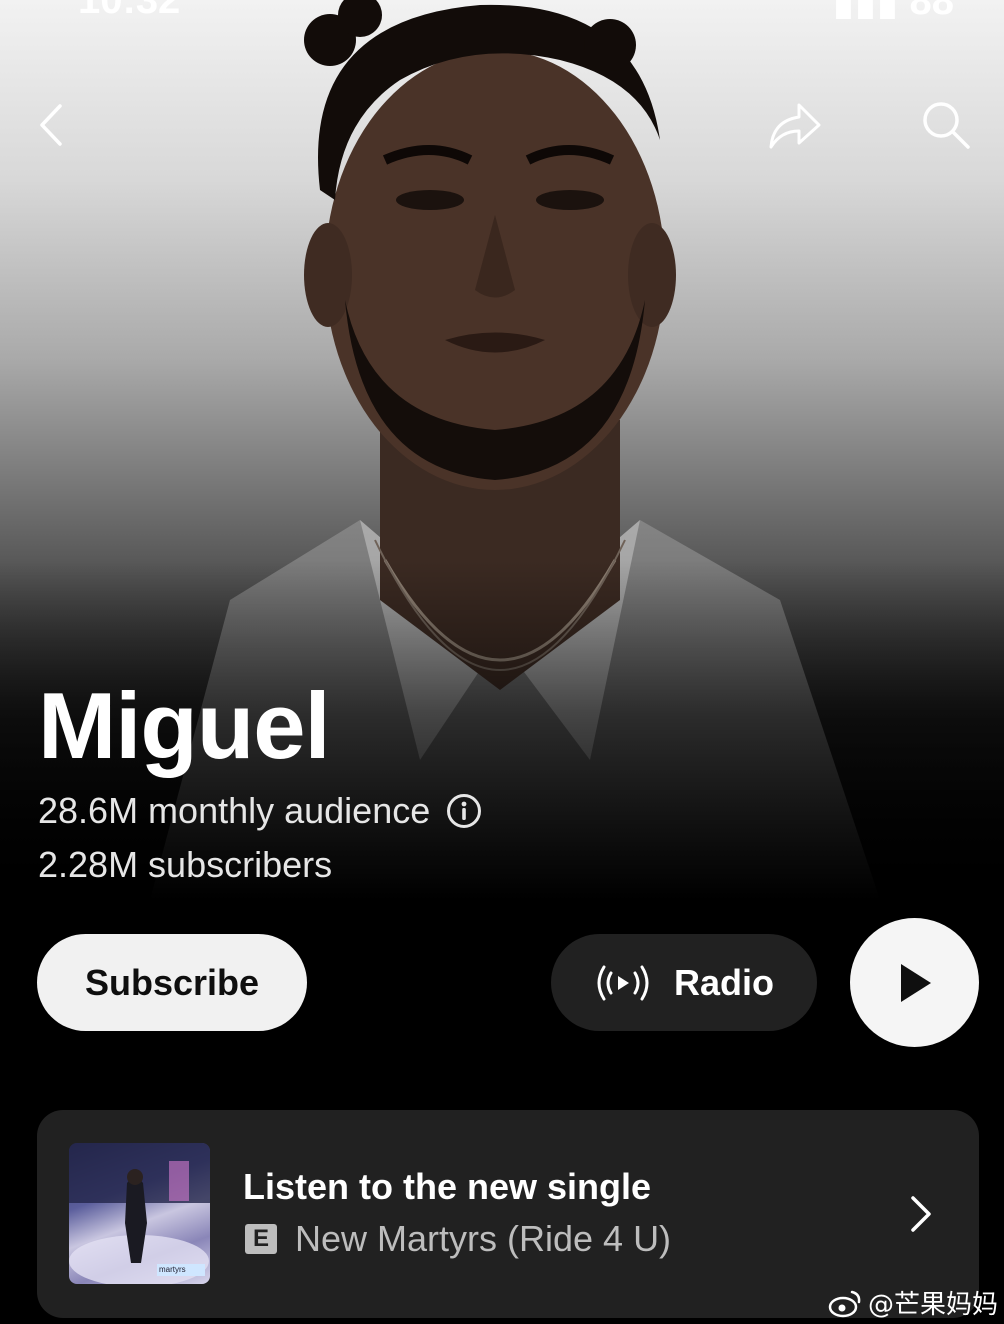  Describe the element at coordinates (261, 1239) in the screenshot. I see `explicit-badge: E` at that location.